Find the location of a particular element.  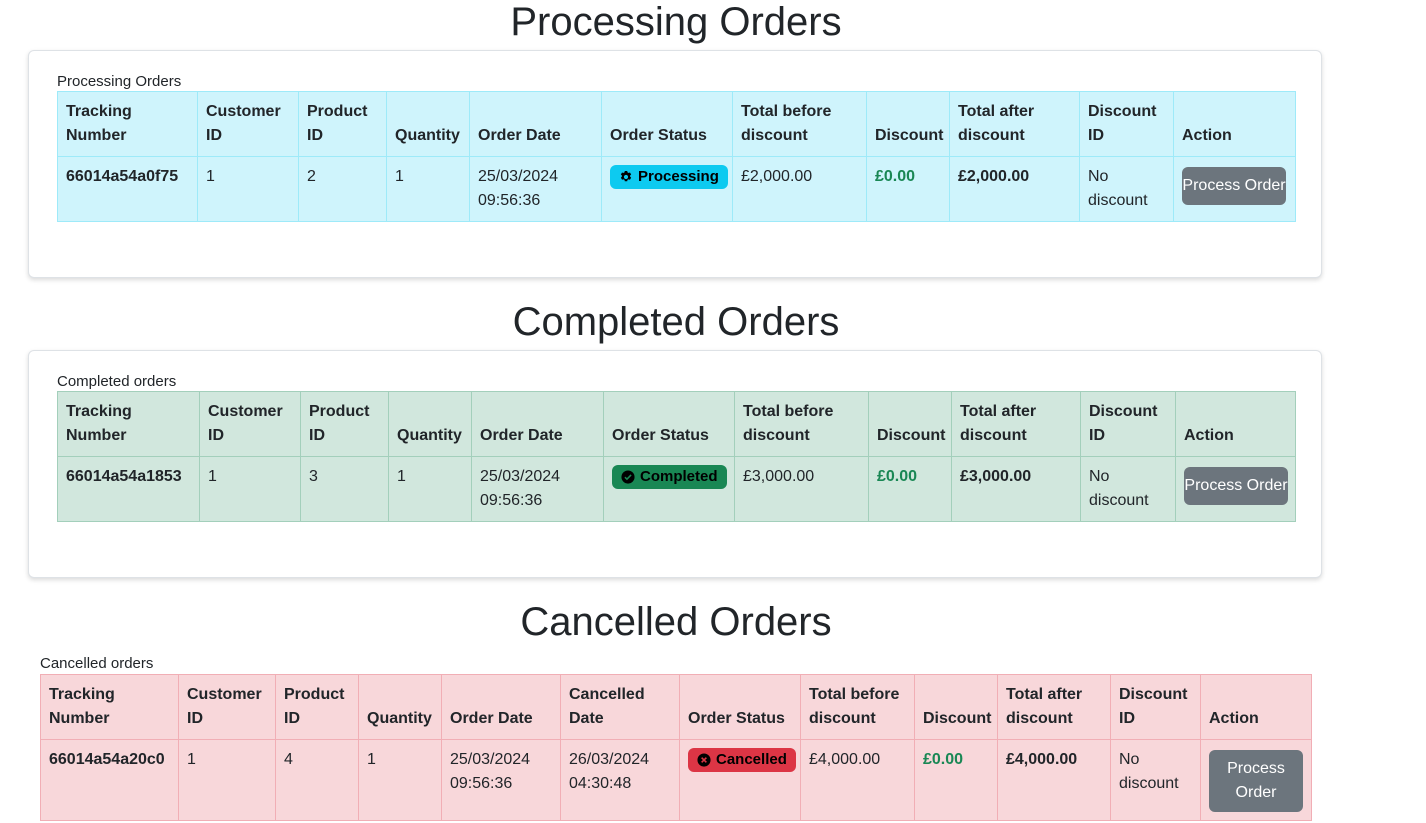

tracking-number: 66014a54a1853 is located at coordinates (128, 489).